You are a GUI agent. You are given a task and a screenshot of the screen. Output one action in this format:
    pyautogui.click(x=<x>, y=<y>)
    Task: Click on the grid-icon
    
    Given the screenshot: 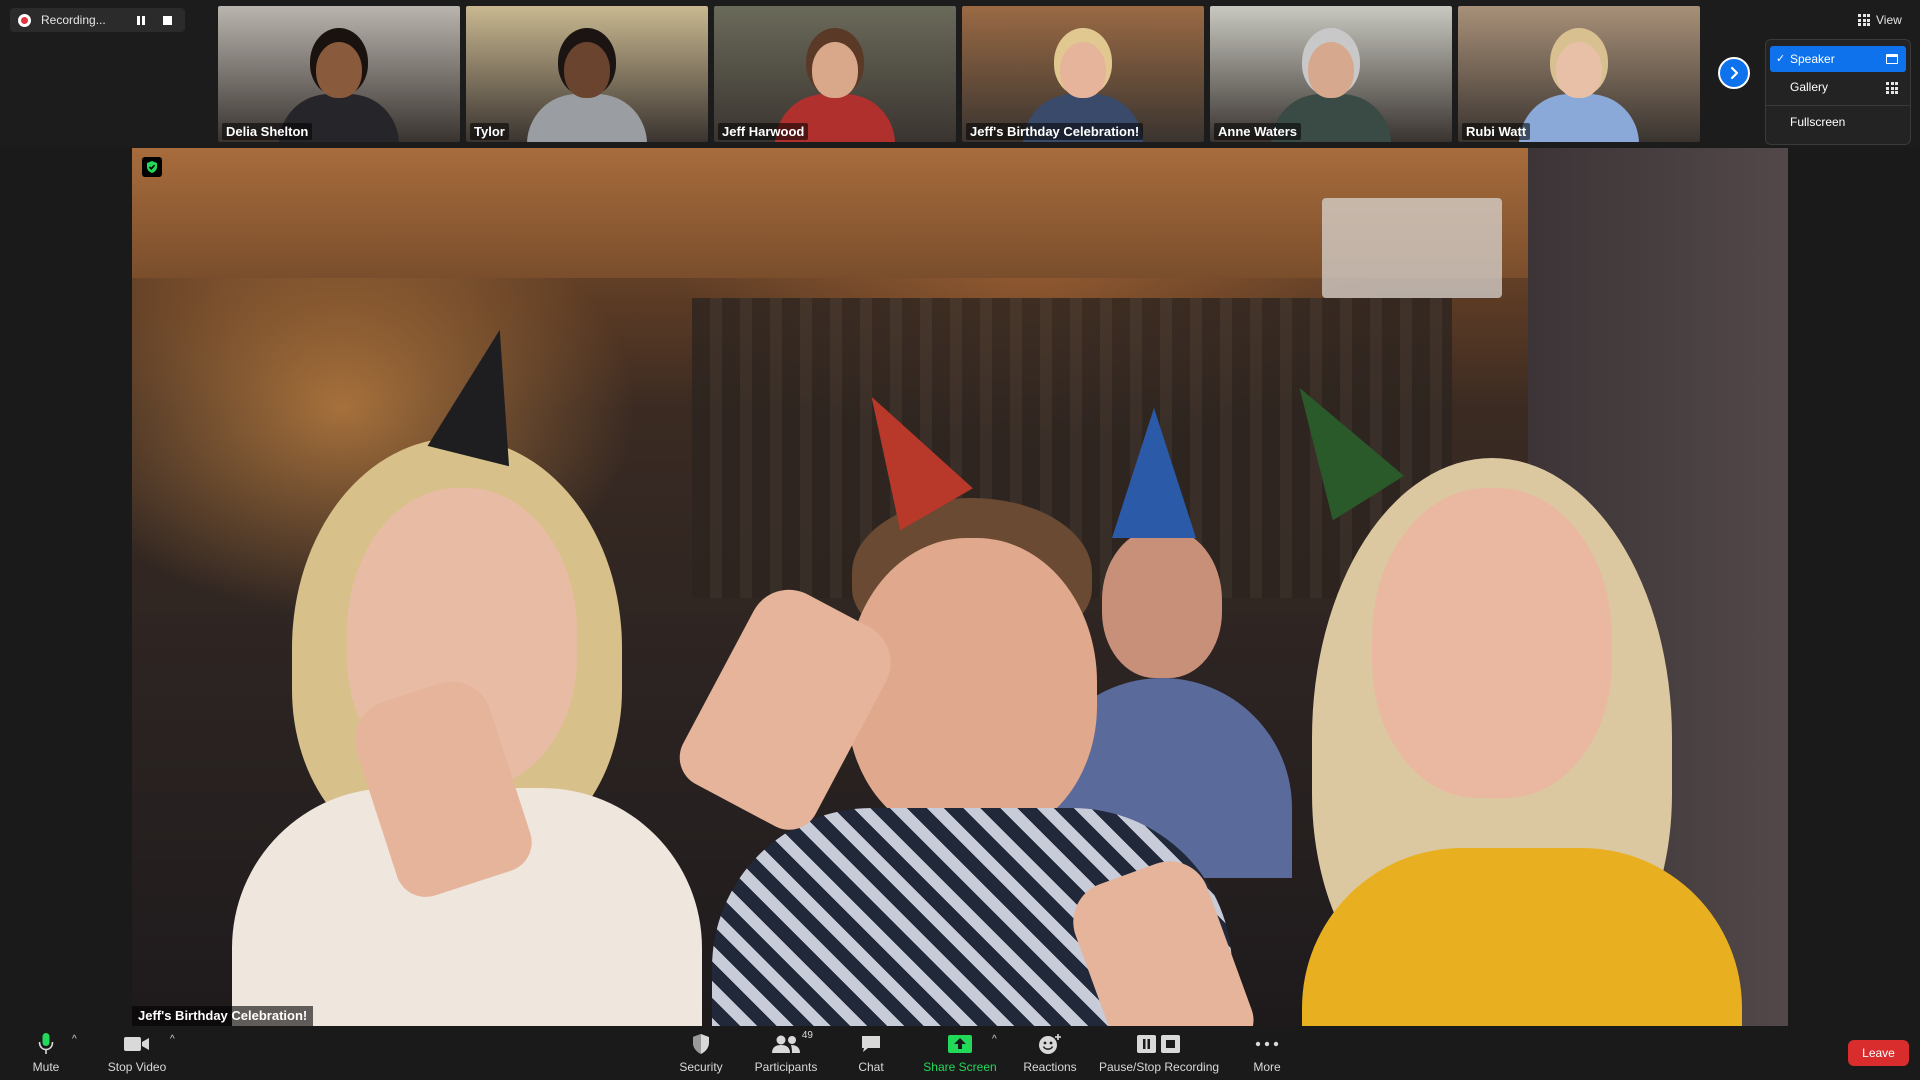 What is the action you would take?
    pyautogui.click(x=1864, y=20)
    